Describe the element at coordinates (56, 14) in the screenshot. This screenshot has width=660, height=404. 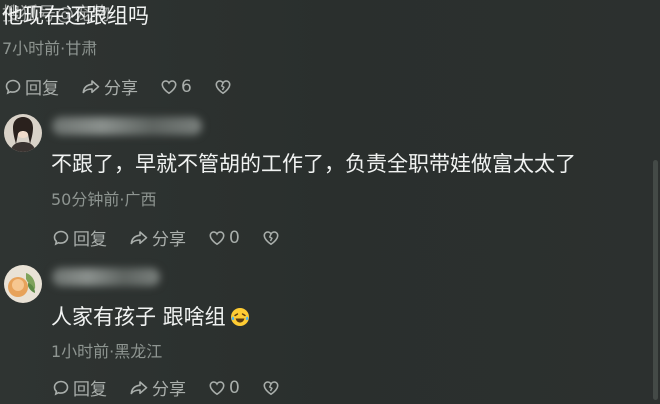
I see `watermark: 搜狐号@宠物` at that location.